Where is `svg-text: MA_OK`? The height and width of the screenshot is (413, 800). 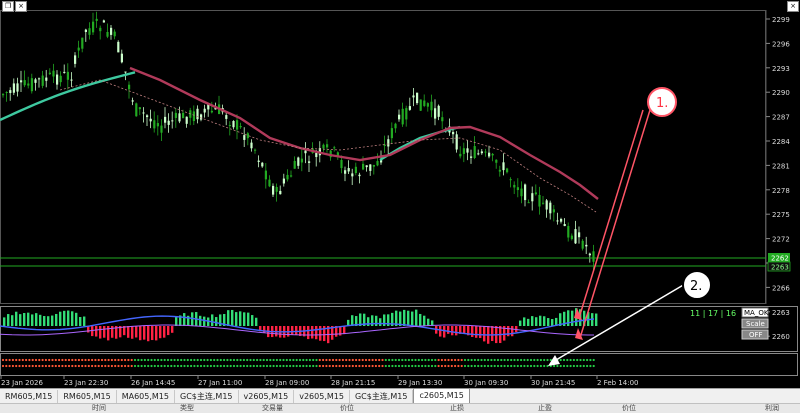
svg-text: MA_OK is located at coordinates (756, 313).